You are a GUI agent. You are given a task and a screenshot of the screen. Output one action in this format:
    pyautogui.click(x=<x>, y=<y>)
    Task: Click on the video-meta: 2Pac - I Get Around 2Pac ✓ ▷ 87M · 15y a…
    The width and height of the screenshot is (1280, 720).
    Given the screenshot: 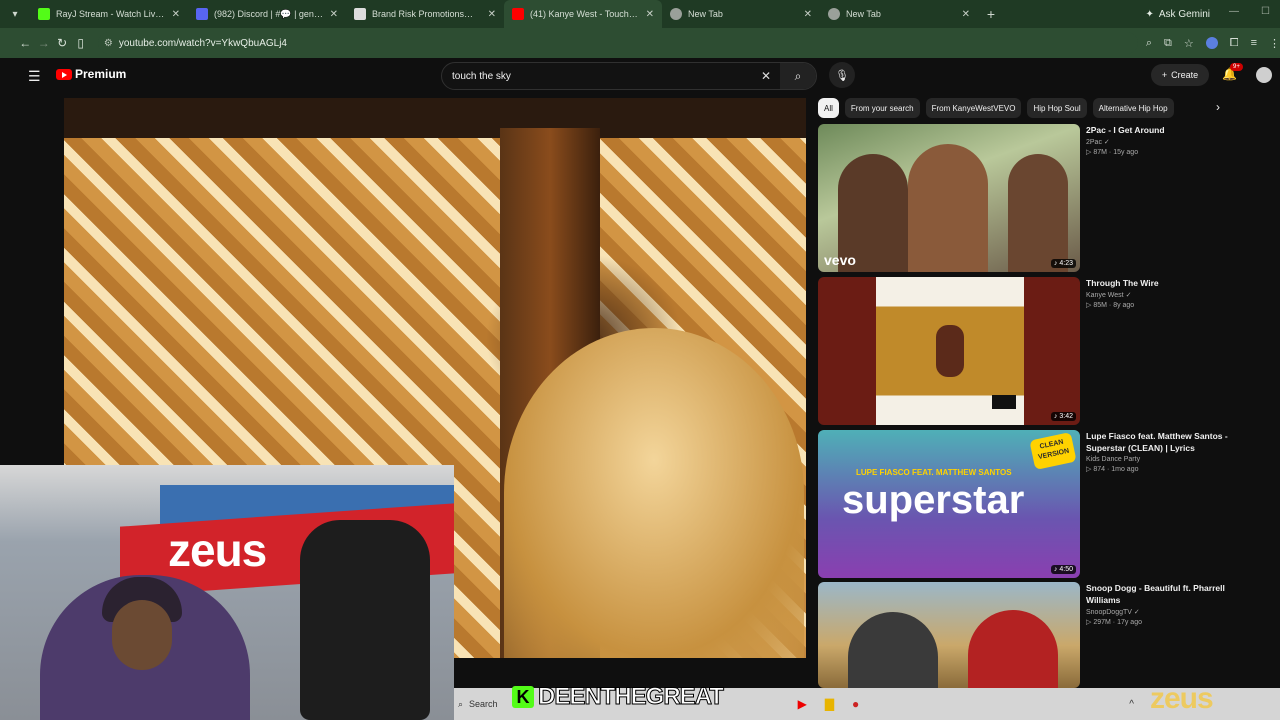 What is the action you would take?
    pyautogui.click(x=1161, y=140)
    